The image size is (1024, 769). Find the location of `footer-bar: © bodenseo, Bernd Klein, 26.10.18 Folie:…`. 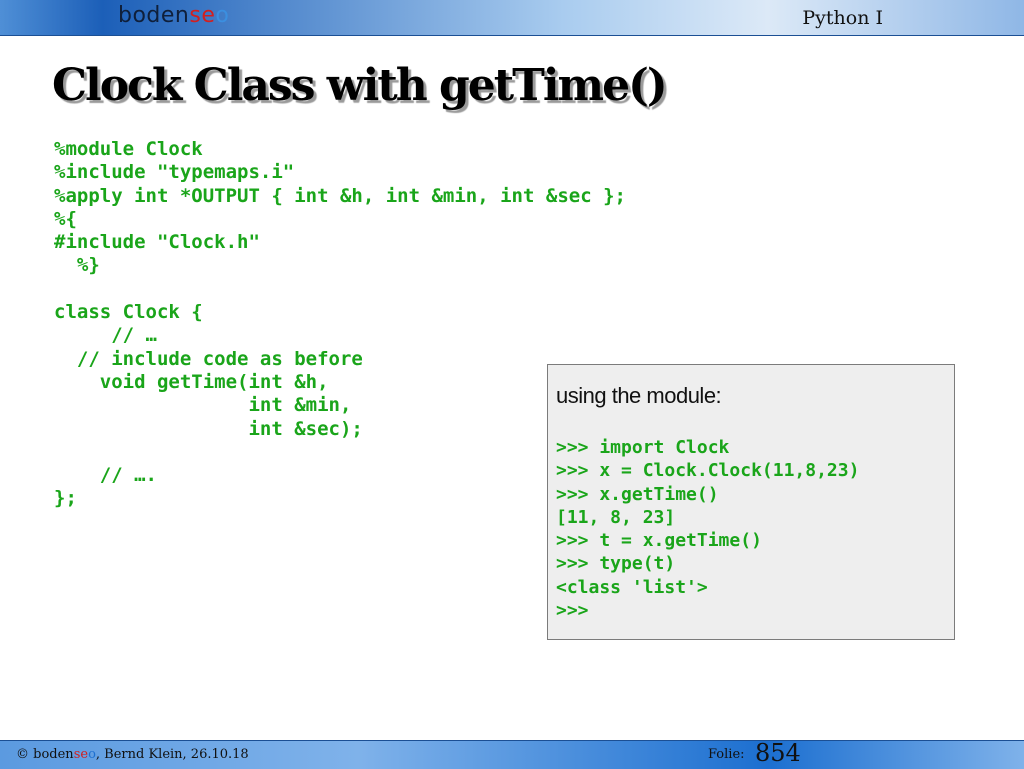

footer-bar: © bodenseo, Bernd Klein, 26.10.18 Folie:… is located at coordinates (512, 754).